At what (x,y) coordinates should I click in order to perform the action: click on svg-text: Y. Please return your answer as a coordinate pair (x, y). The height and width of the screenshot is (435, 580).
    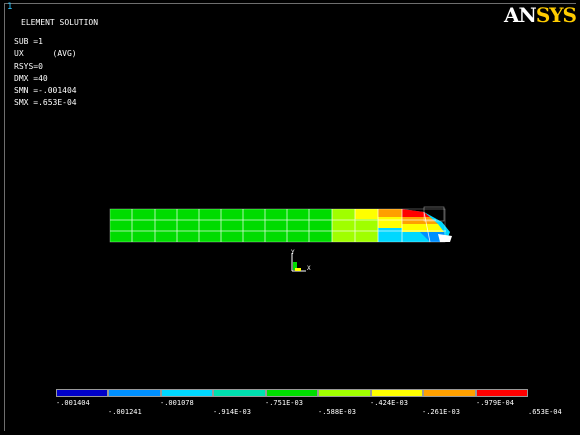
    Looking at the image, I should click on (293, 252).